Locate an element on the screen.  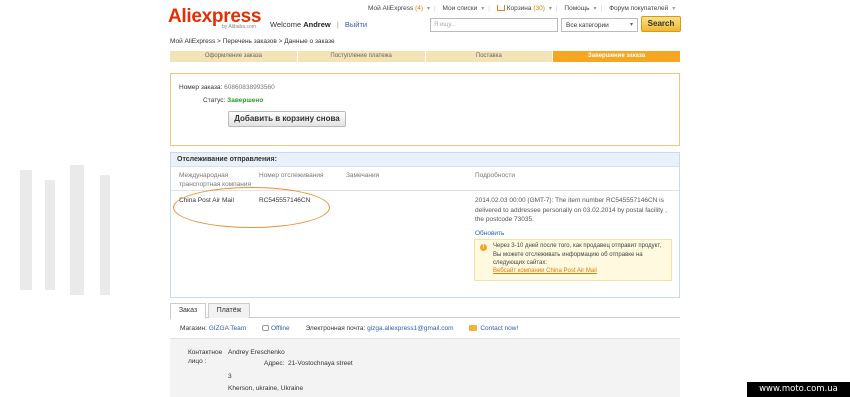
nav-my-aliexpress: Мой AliExpress (4) is located at coordinates (395, 8).